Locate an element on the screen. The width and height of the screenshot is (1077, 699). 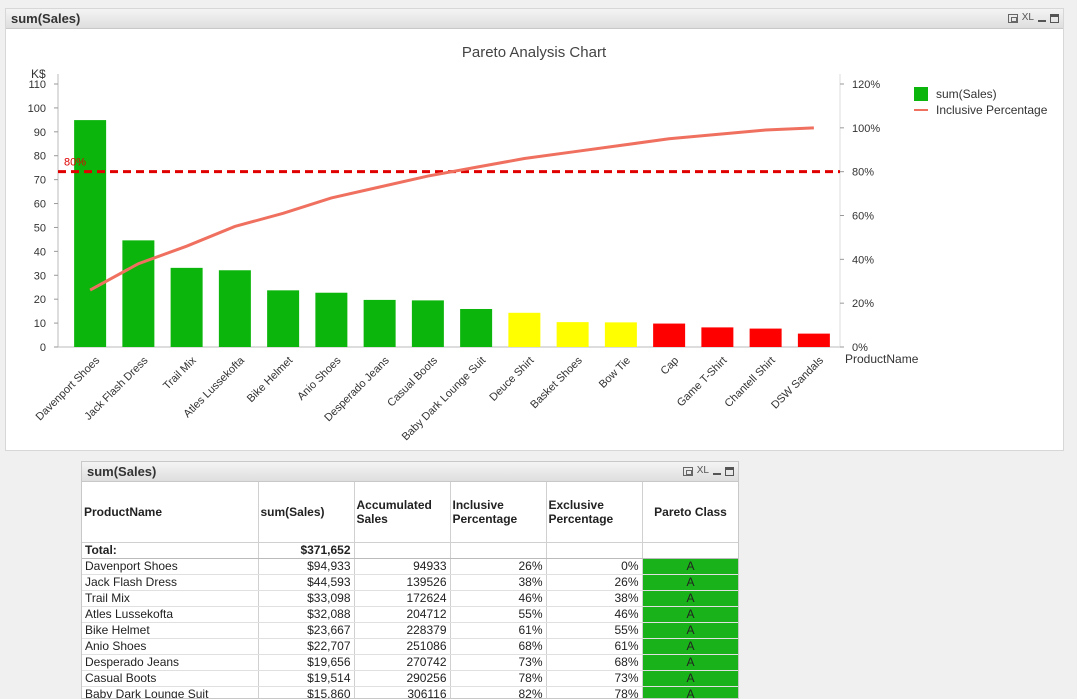
x-tick-label: Cap is located at coordinates (669, 366).